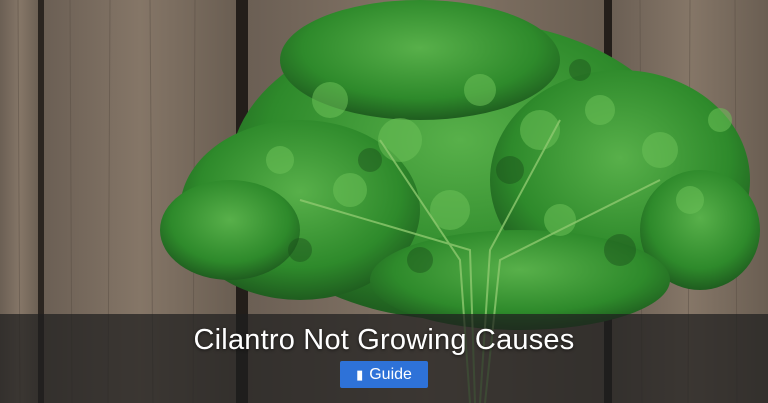  I want to click on guide-badge-label: Guide, so click(390, 374).